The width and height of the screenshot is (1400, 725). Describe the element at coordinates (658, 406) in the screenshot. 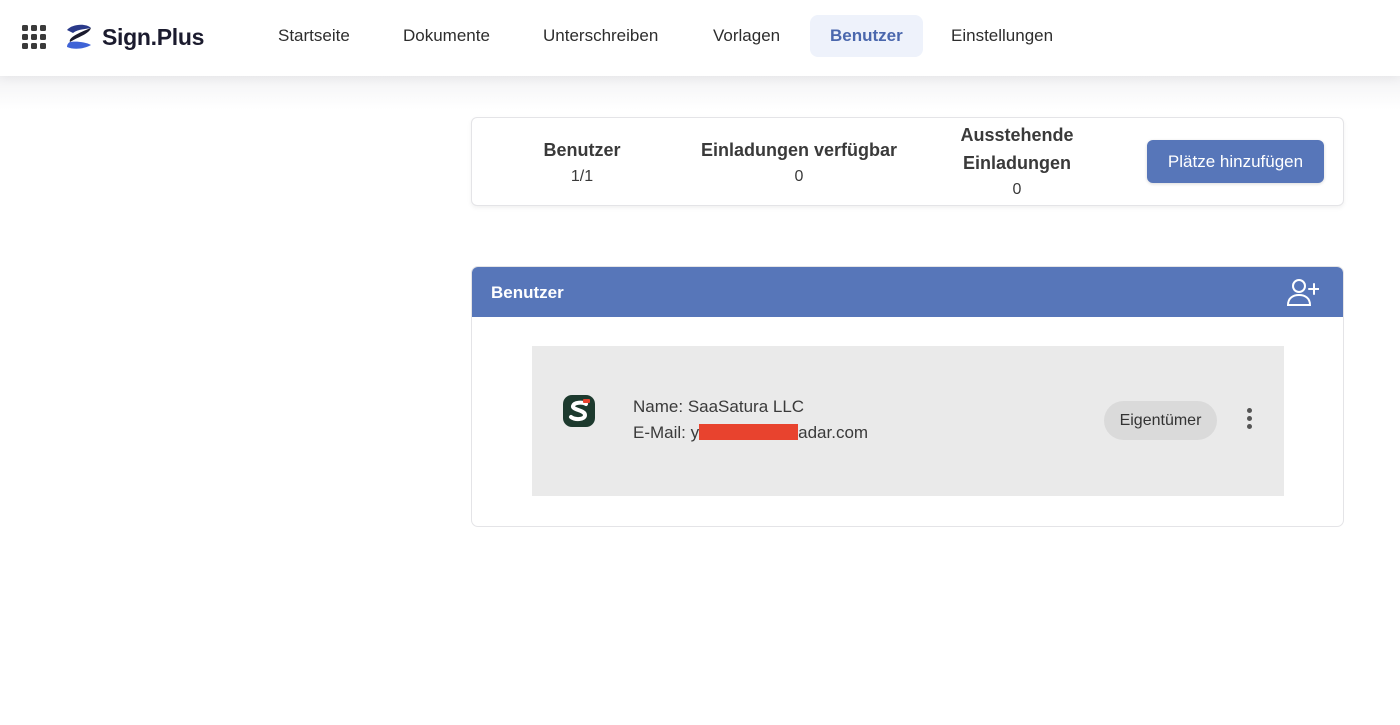

I see `user-name-prefix: Name:` at that location.